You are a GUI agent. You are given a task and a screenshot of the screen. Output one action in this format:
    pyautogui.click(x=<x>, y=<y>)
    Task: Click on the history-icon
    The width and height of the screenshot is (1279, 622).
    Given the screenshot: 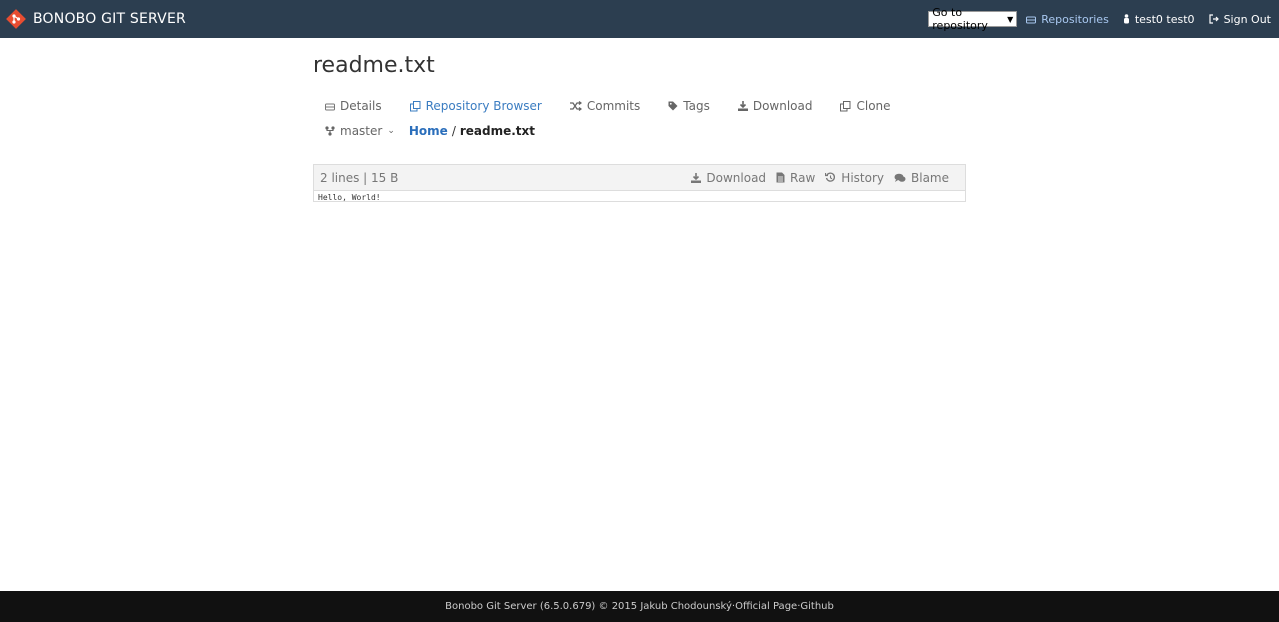 What is the action you would take?
    pyautogui.click(x=830, y=177)
    